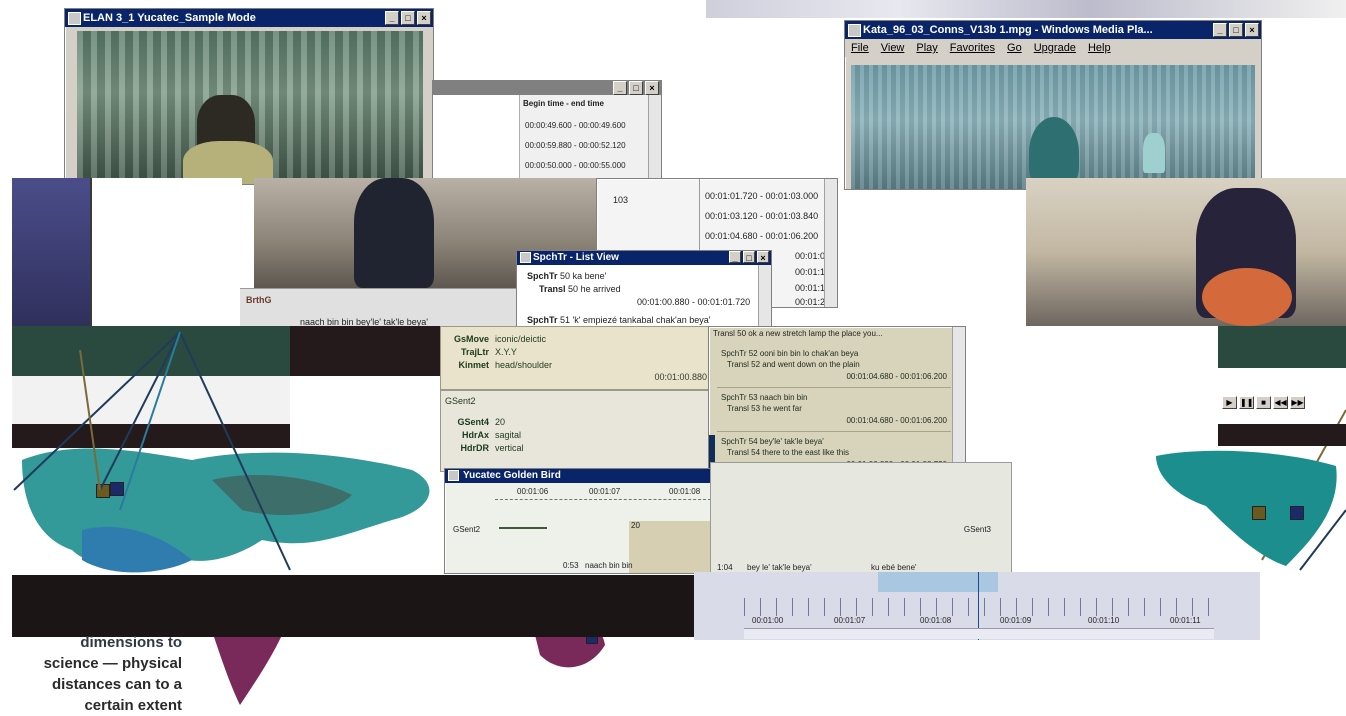 The width and height of the screenshot is (1346, 716). What do you see at coordinates (259, 300) in the screenshot?
I see `tier-label: BrthG` at bounding box center [259, 300].